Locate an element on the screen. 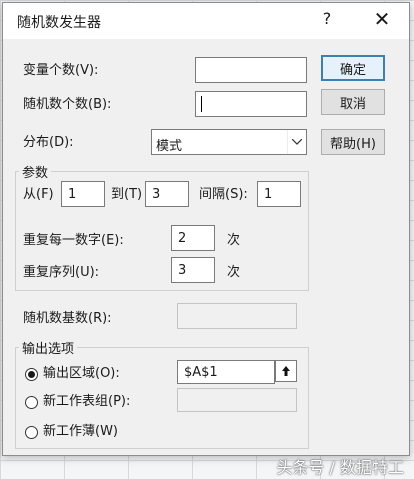 This screenshot has width=414, height=479. new-sheet-radio is located at coordinates (31, 402).